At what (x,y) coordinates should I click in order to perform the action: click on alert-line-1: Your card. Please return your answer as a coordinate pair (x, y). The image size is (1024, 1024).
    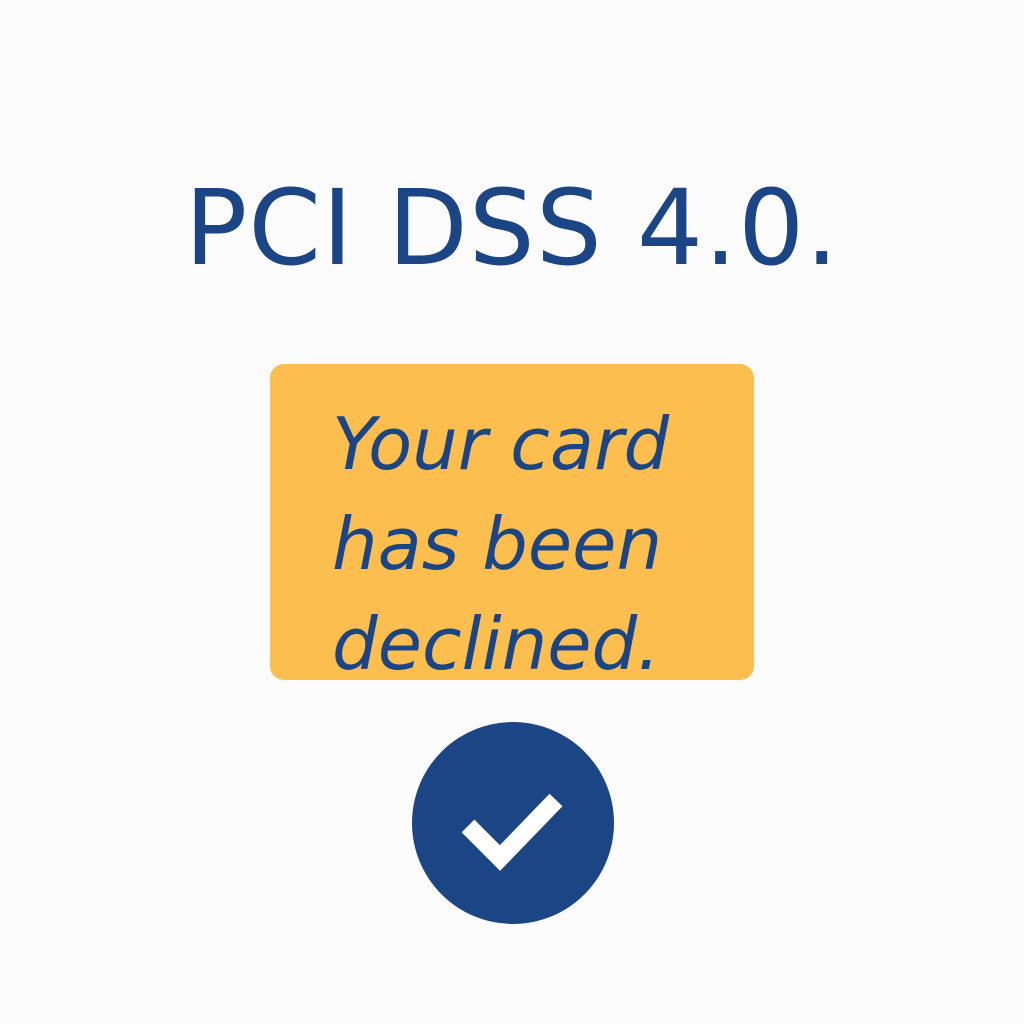
    Looking at the image, I should click on (501, 444).